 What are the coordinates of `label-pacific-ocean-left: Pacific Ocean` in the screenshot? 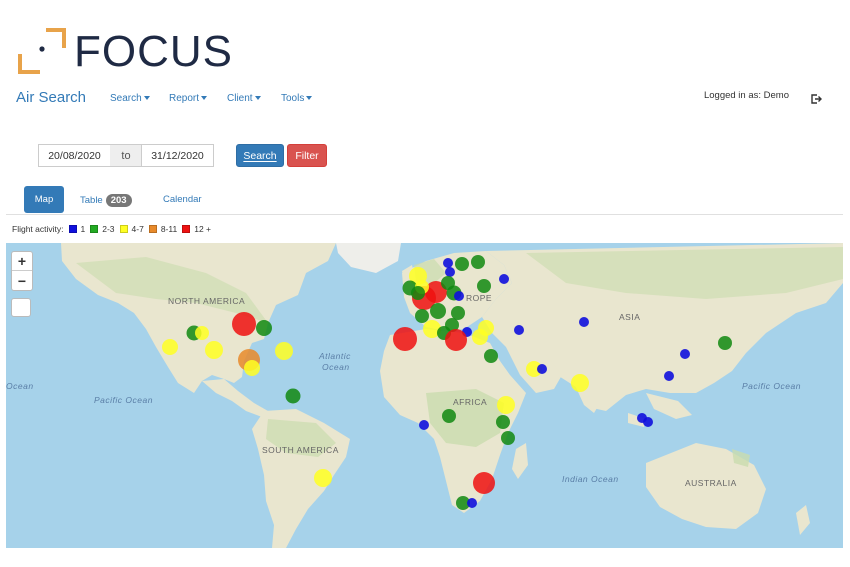 It's located at (123, 400).